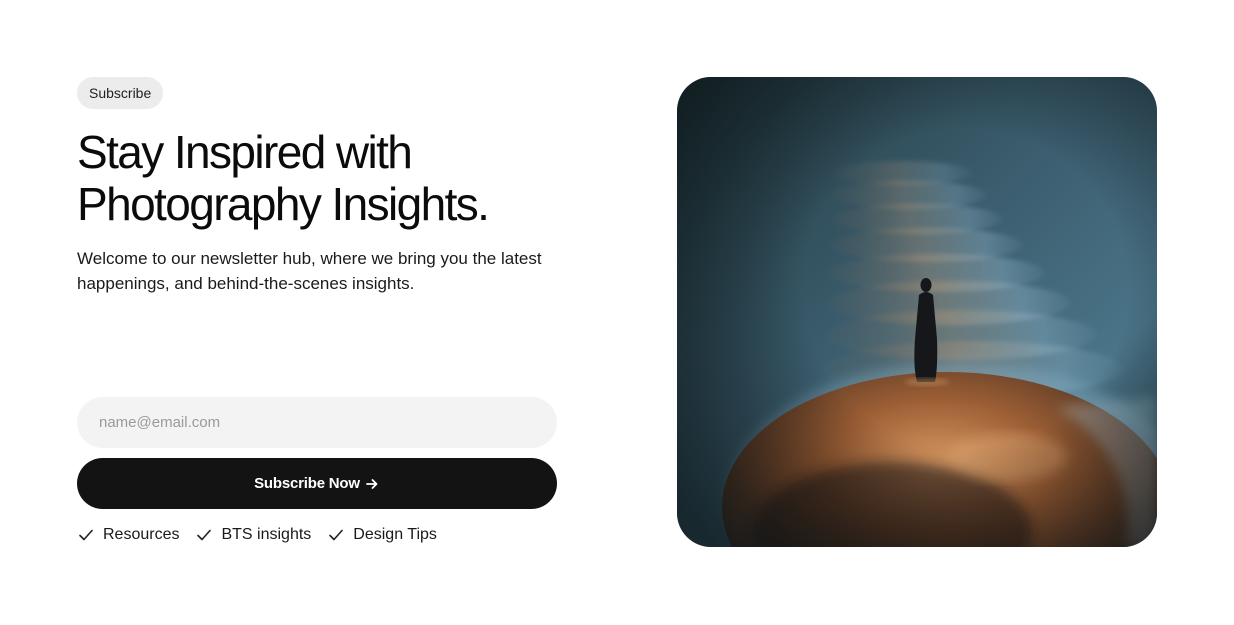 The height and width of the screenshot is (625, 1234). I want to click on arrow-right-icon, so click(371, 483).